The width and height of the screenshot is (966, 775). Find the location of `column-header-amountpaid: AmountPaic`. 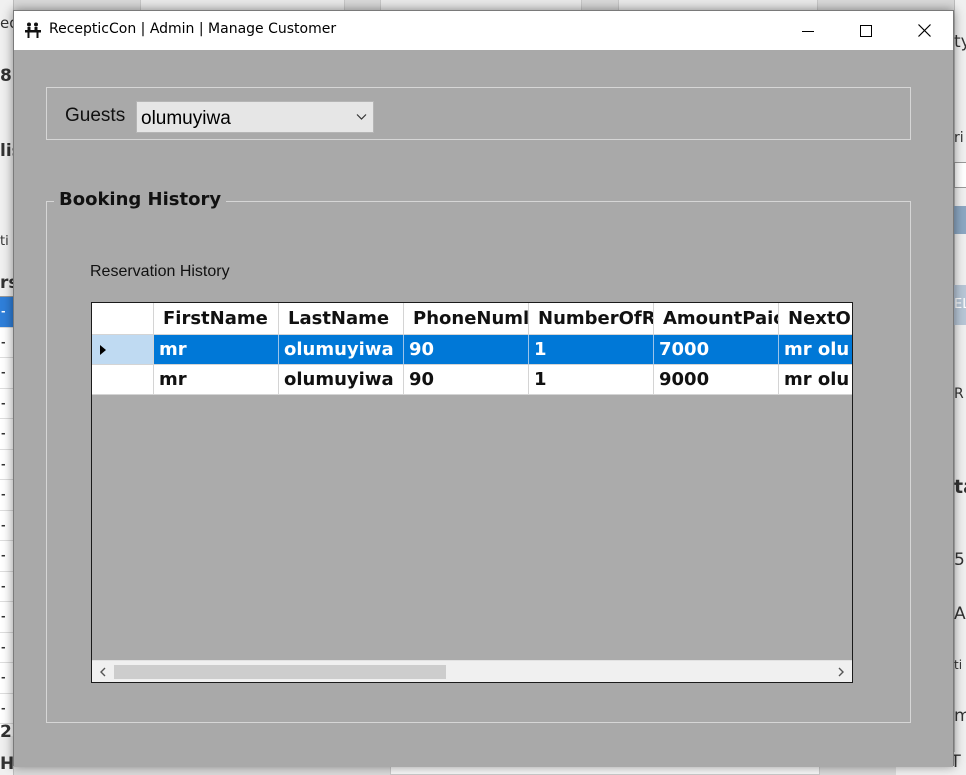

column-header-amountpaid: AmountPaic is located at coordinates (716, 319).